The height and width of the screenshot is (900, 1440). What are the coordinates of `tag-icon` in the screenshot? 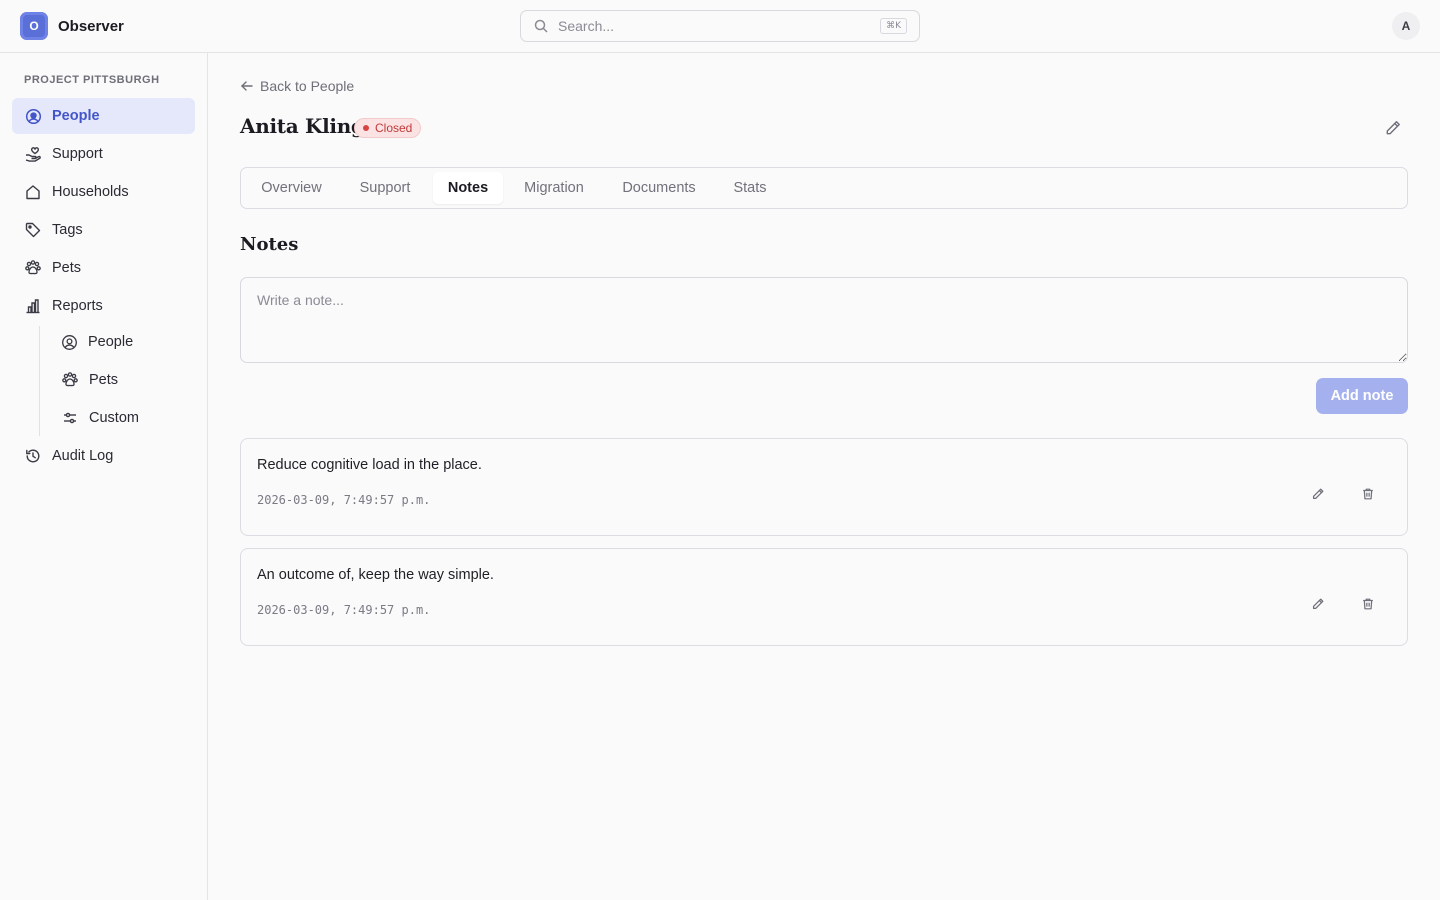 It's located at (33, 230).